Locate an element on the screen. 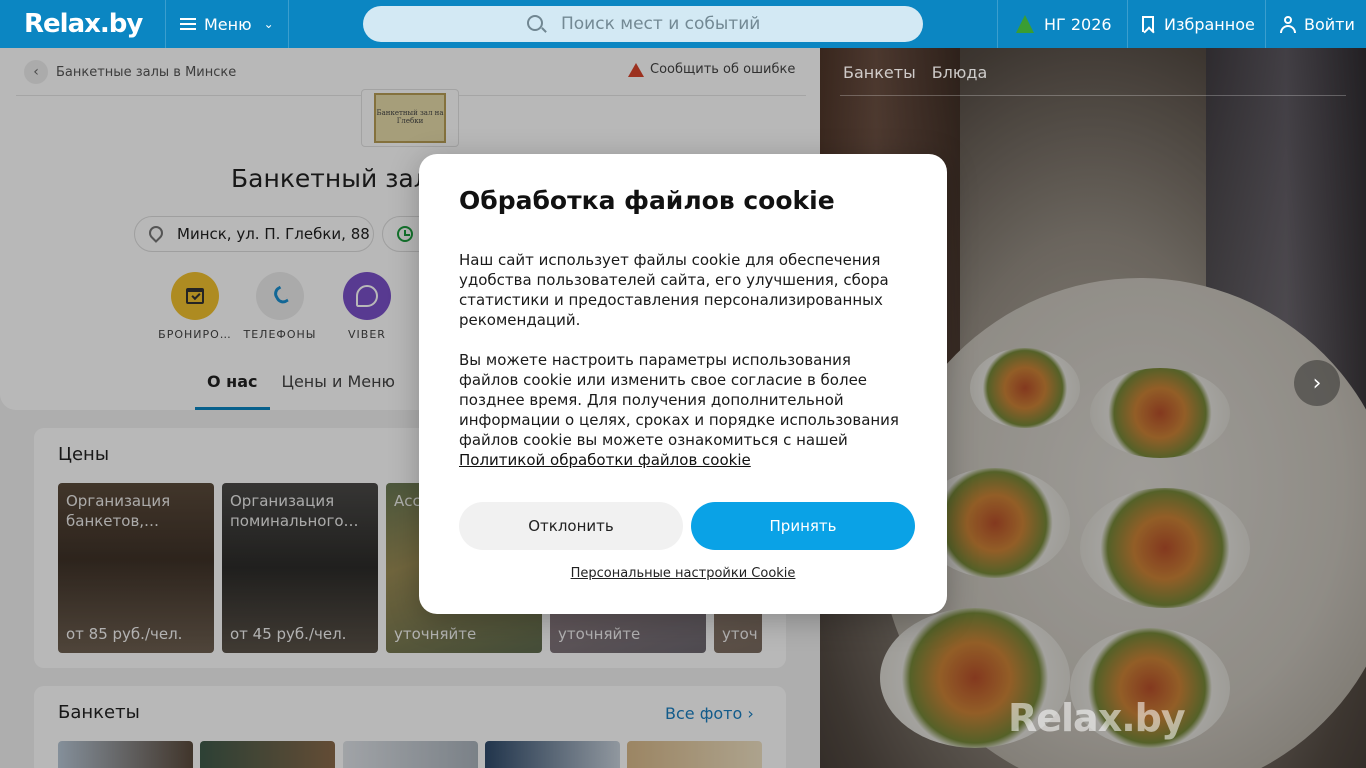 This screenshot has width=1366, height=768. menu-button: Меню ⌄ is located at coordinates (227, 24).